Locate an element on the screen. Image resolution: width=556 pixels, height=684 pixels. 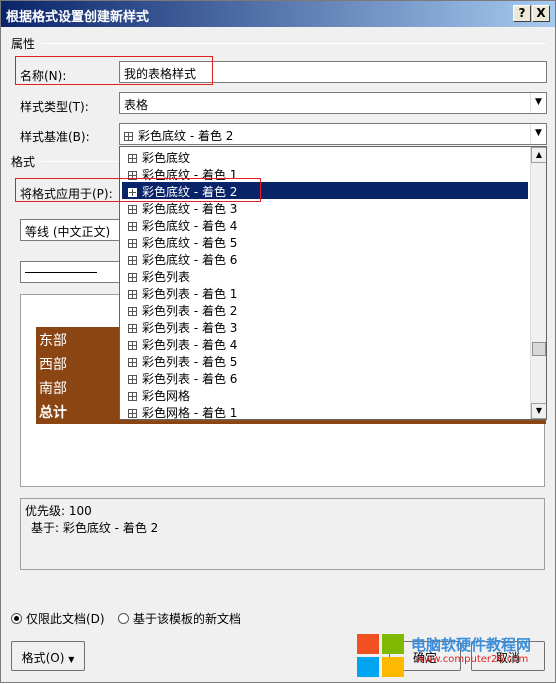
dropdown-item: 彩色底纹 - 着色 5 is located at coordinates (325, 241).